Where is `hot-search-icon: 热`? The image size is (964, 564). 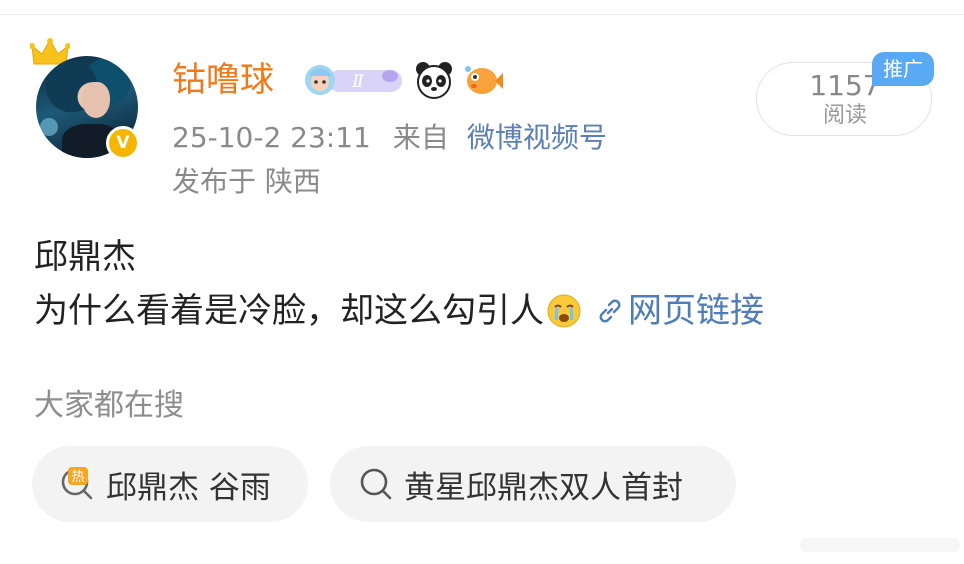
hot-search-icon: 热 is located at coordinates (77, 483).